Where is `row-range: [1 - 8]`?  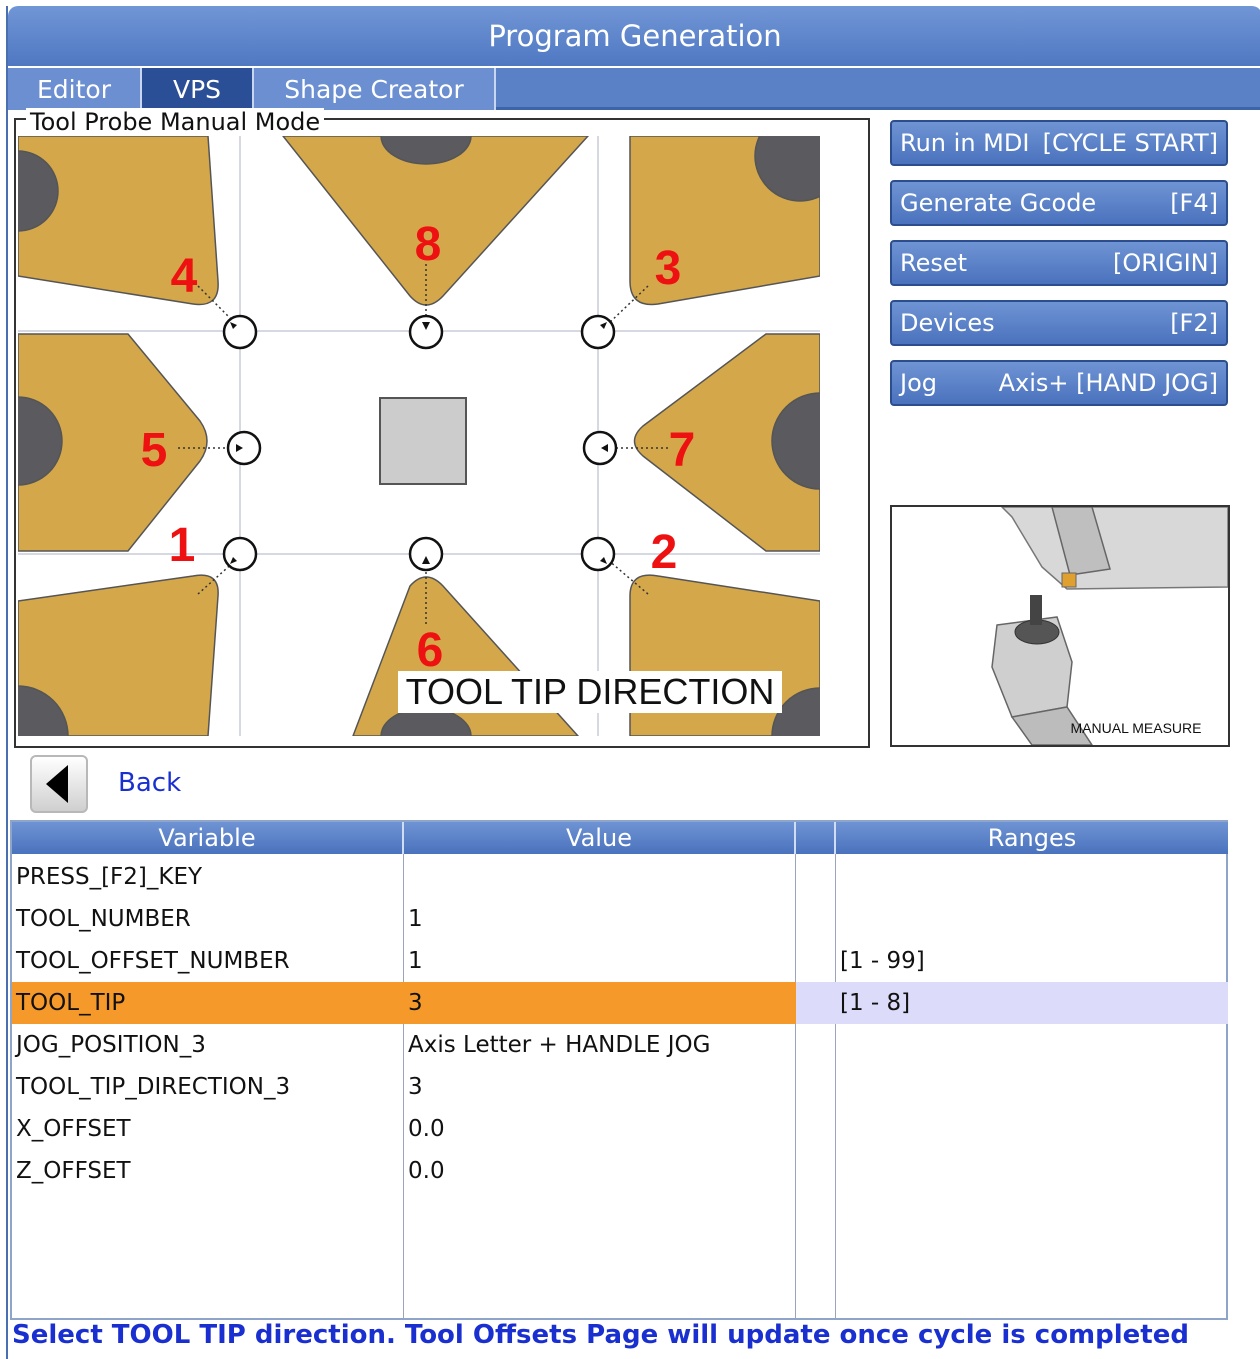
row-range: [1 - 8] is located at coordinates (1032, 1003).